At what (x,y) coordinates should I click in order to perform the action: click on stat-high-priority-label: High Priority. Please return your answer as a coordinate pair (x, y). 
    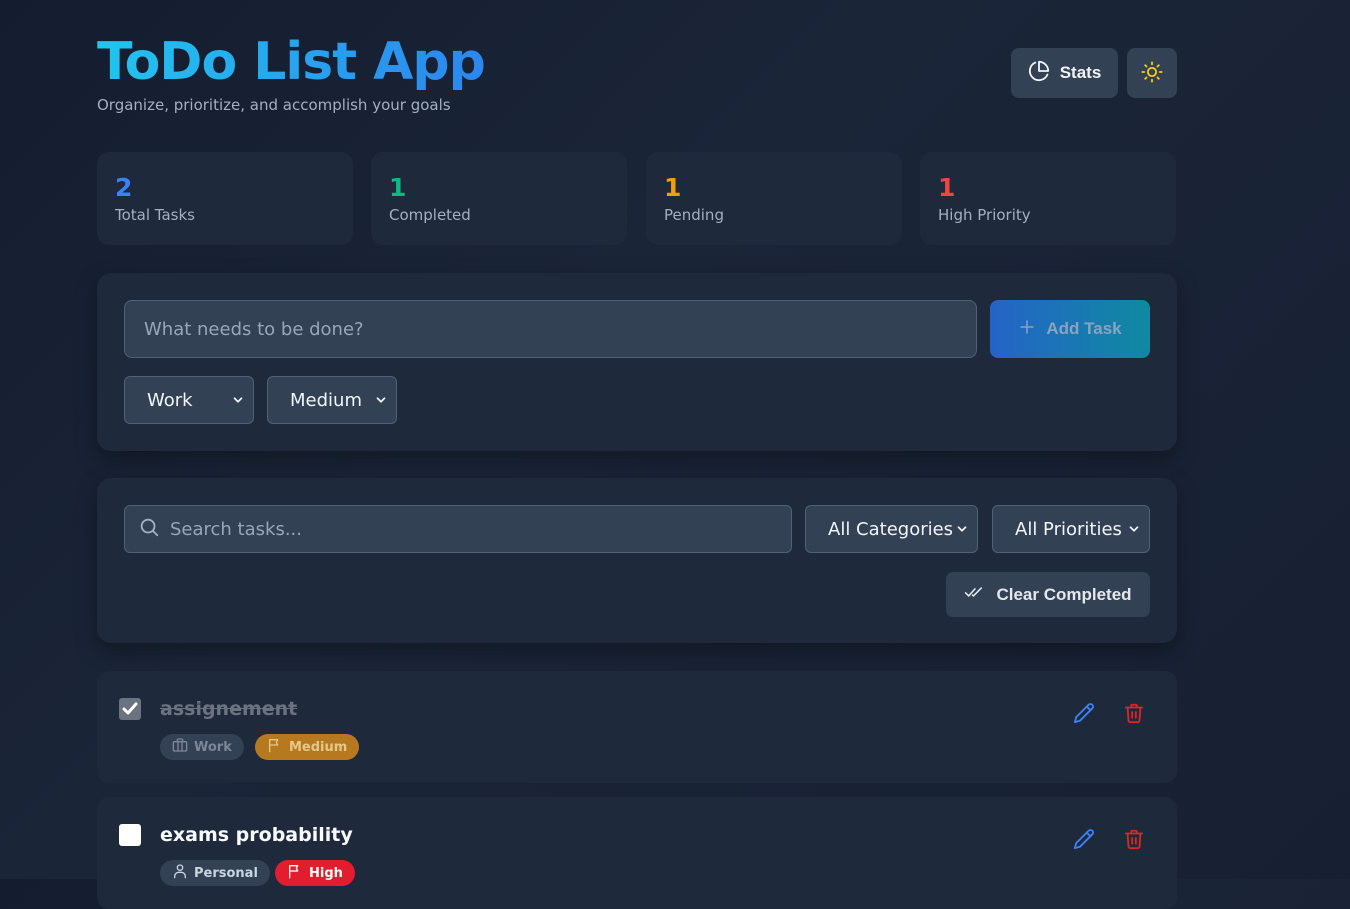
    Looking at the image, I should click on (984, 215).